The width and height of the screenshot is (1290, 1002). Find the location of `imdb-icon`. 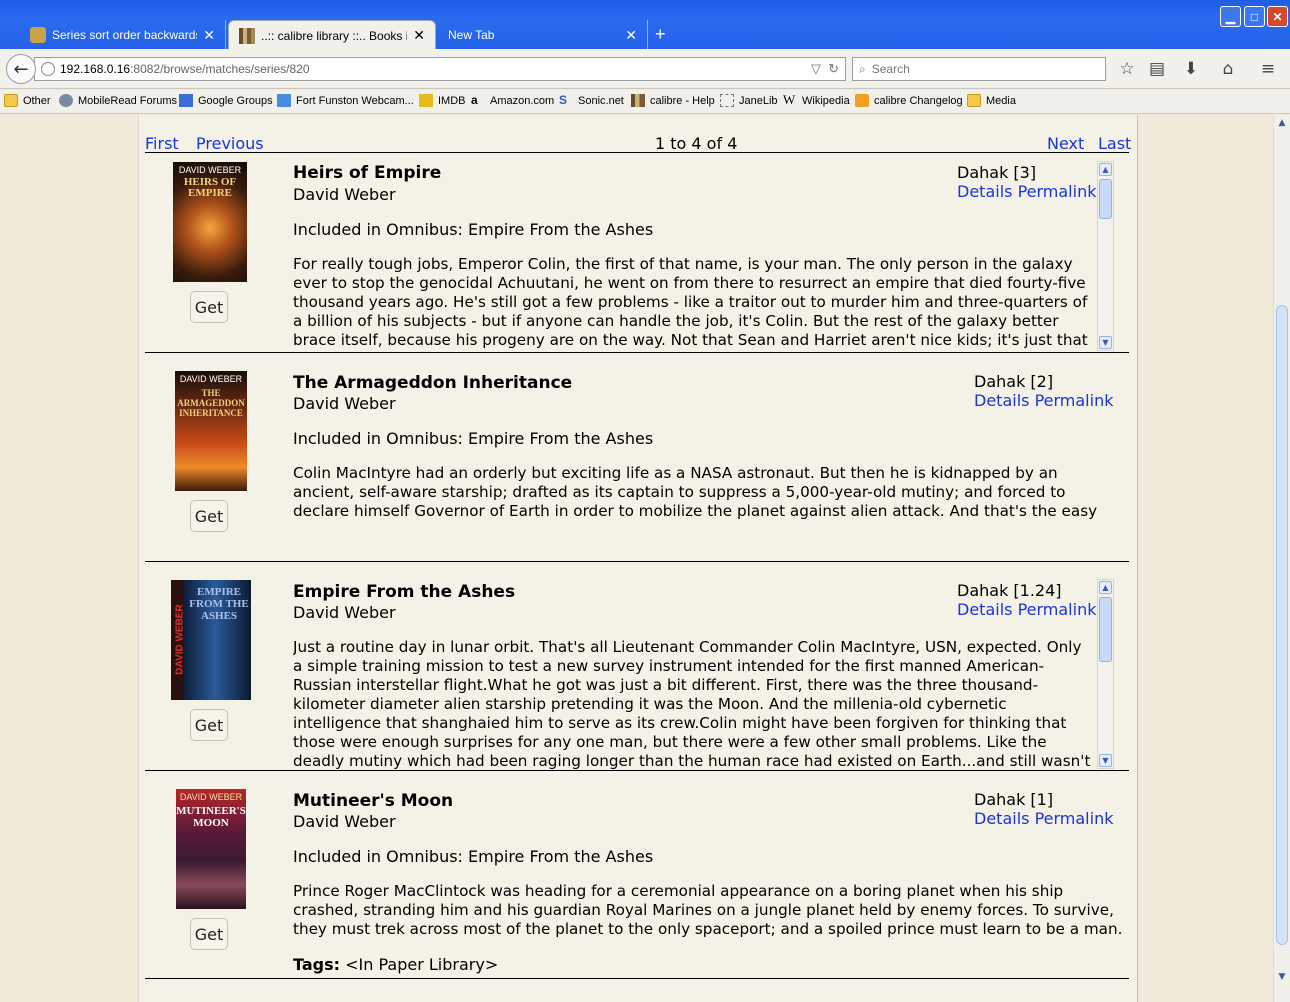

imdb-icon is located at coordinates (426, 100).